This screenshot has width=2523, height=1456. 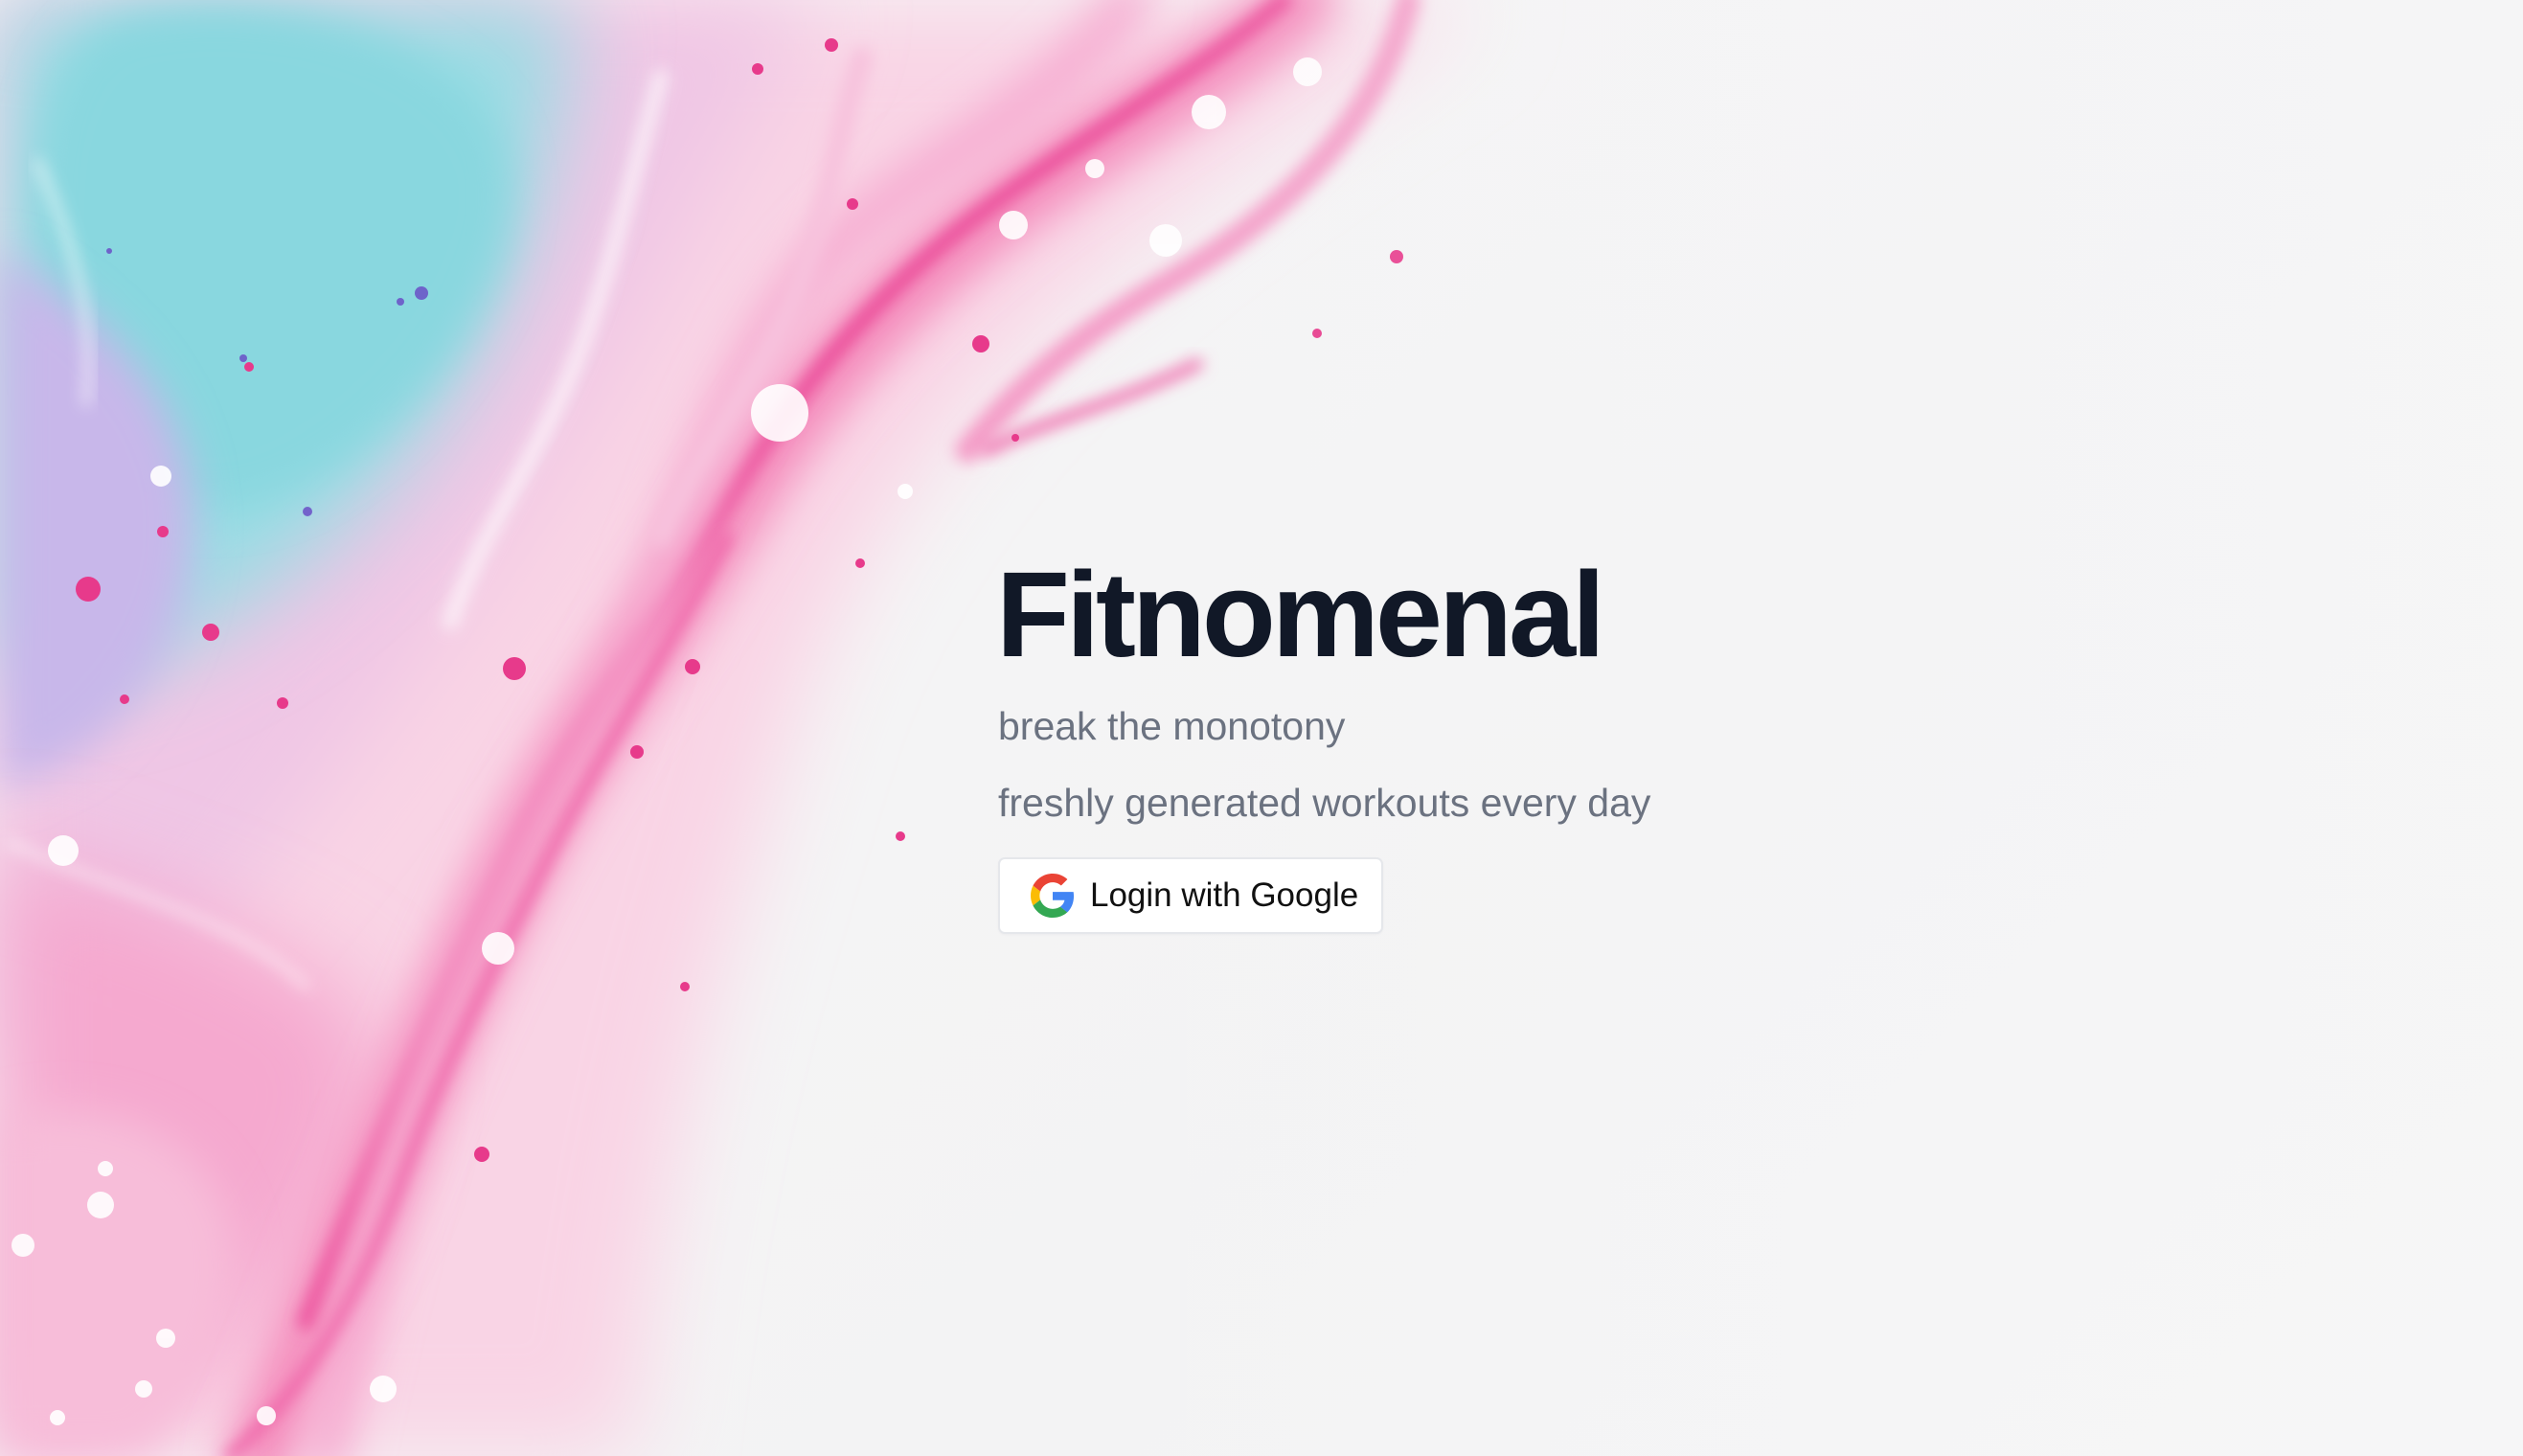 I want to click on app-title: Fitnomenal, so click(x=1300, y=614).